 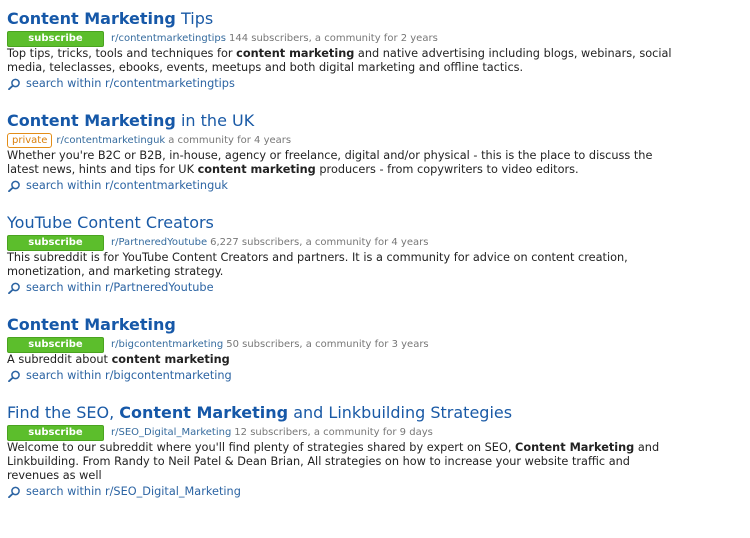 I want to click on result-title-link: YouTube Content Creators, so click(x=378, y=222).